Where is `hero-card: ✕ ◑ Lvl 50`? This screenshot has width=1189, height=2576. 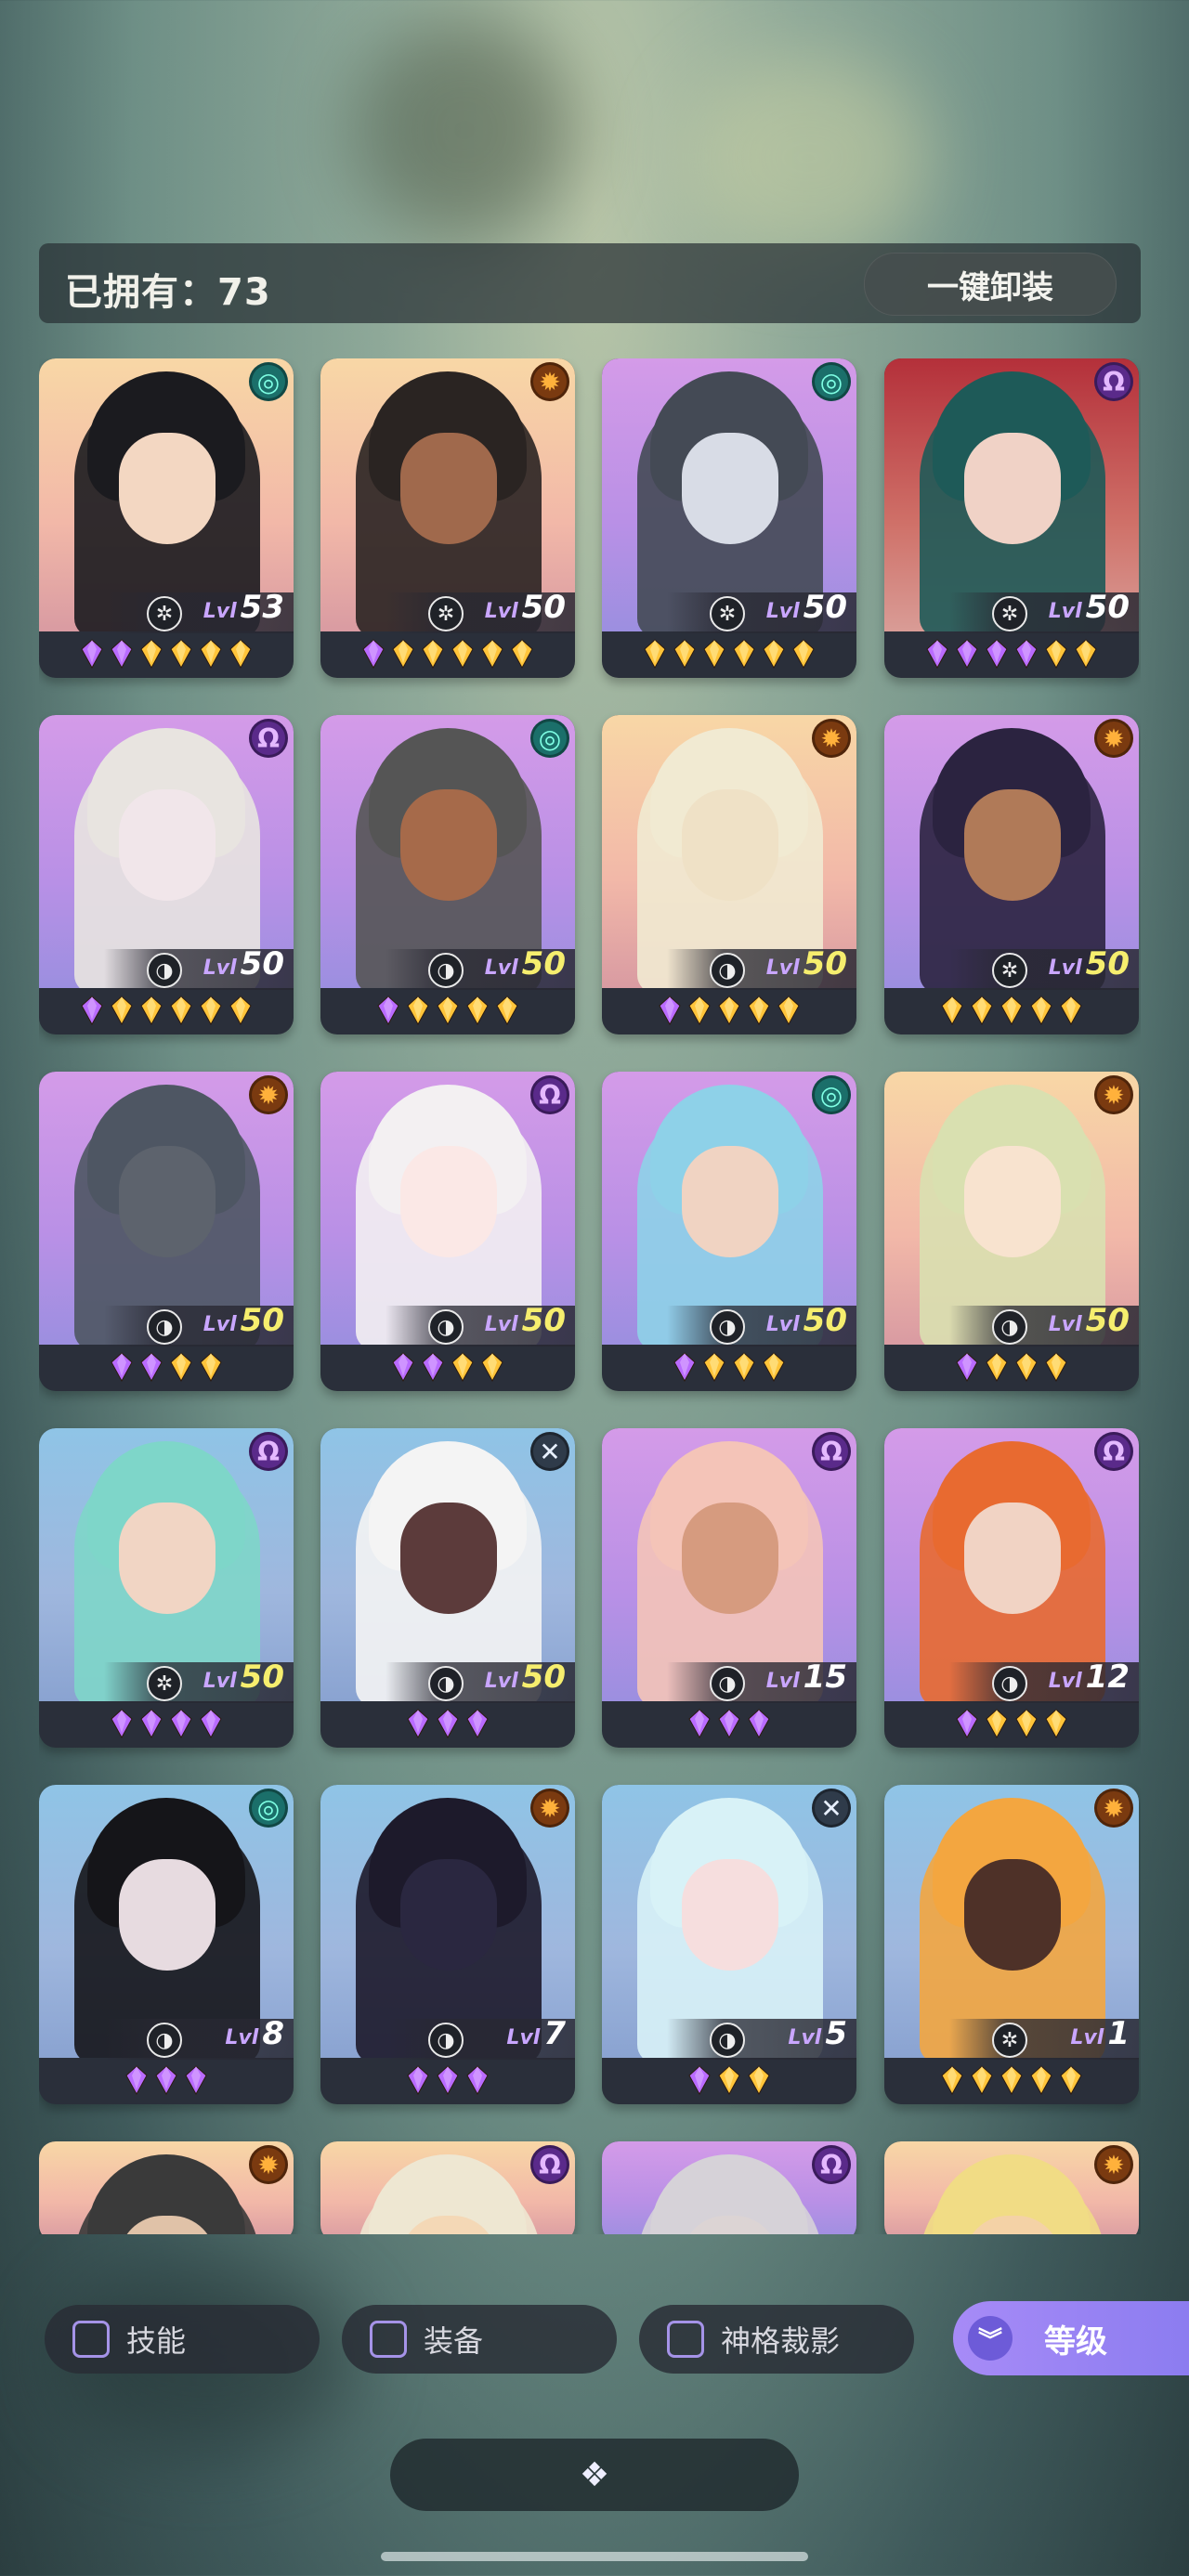 hero-card: ✕ ◑ Lvl 50 is located at coordinates (448, 1588).